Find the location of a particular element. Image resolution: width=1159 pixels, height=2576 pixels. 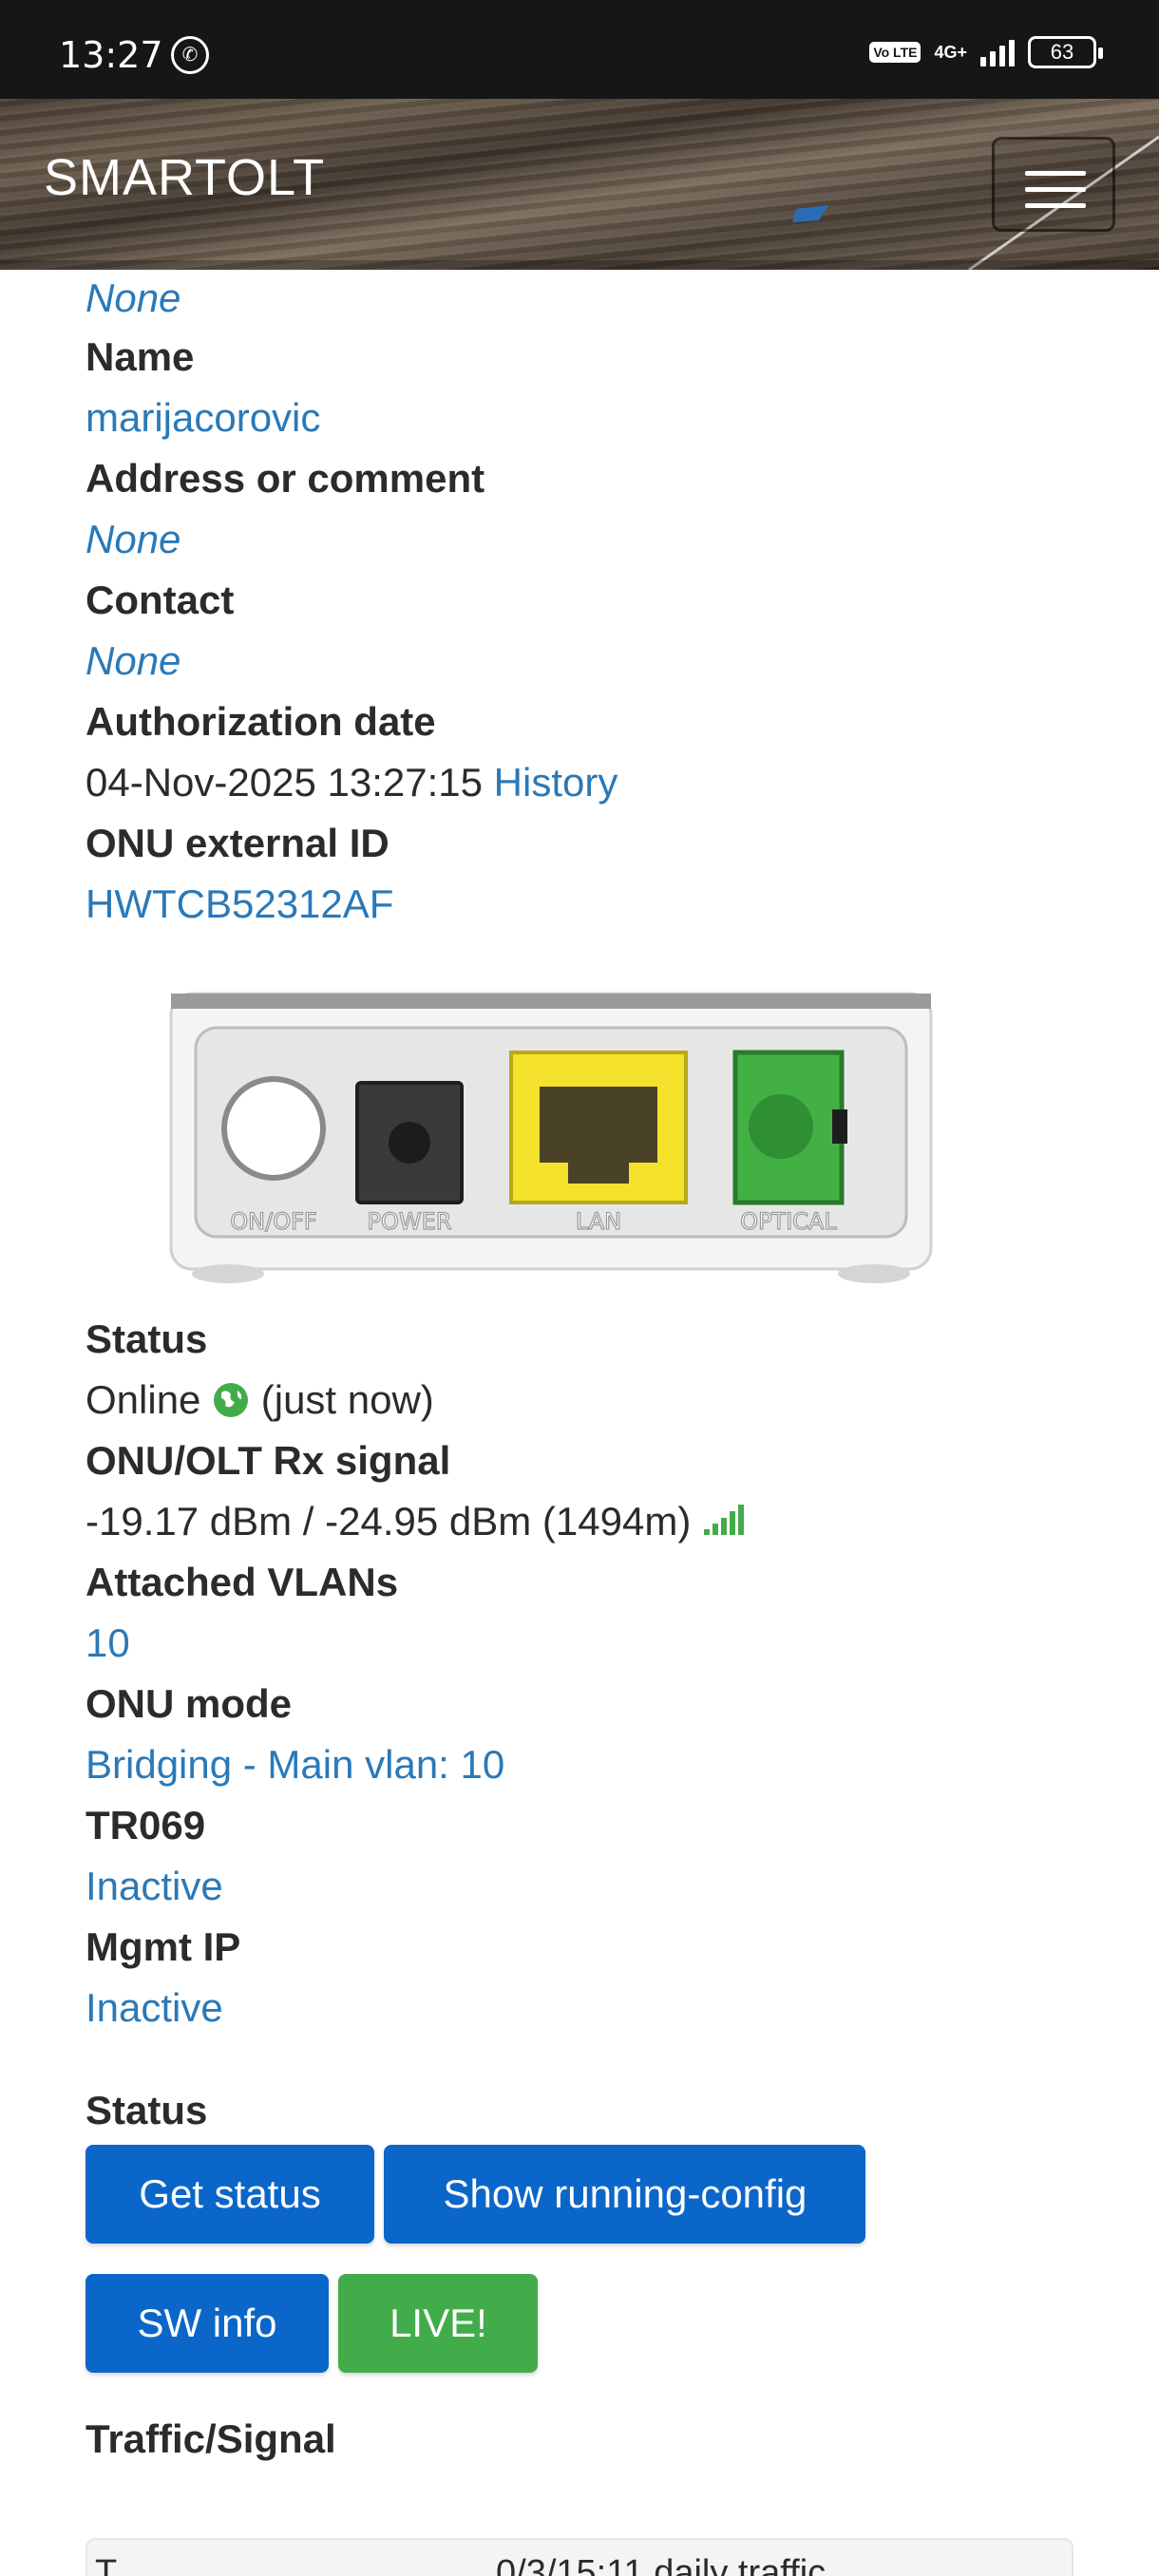

system-status-bar: 13:27 ✆ Vo LTE 4G+ 63 is located at coordinates (579, 49).